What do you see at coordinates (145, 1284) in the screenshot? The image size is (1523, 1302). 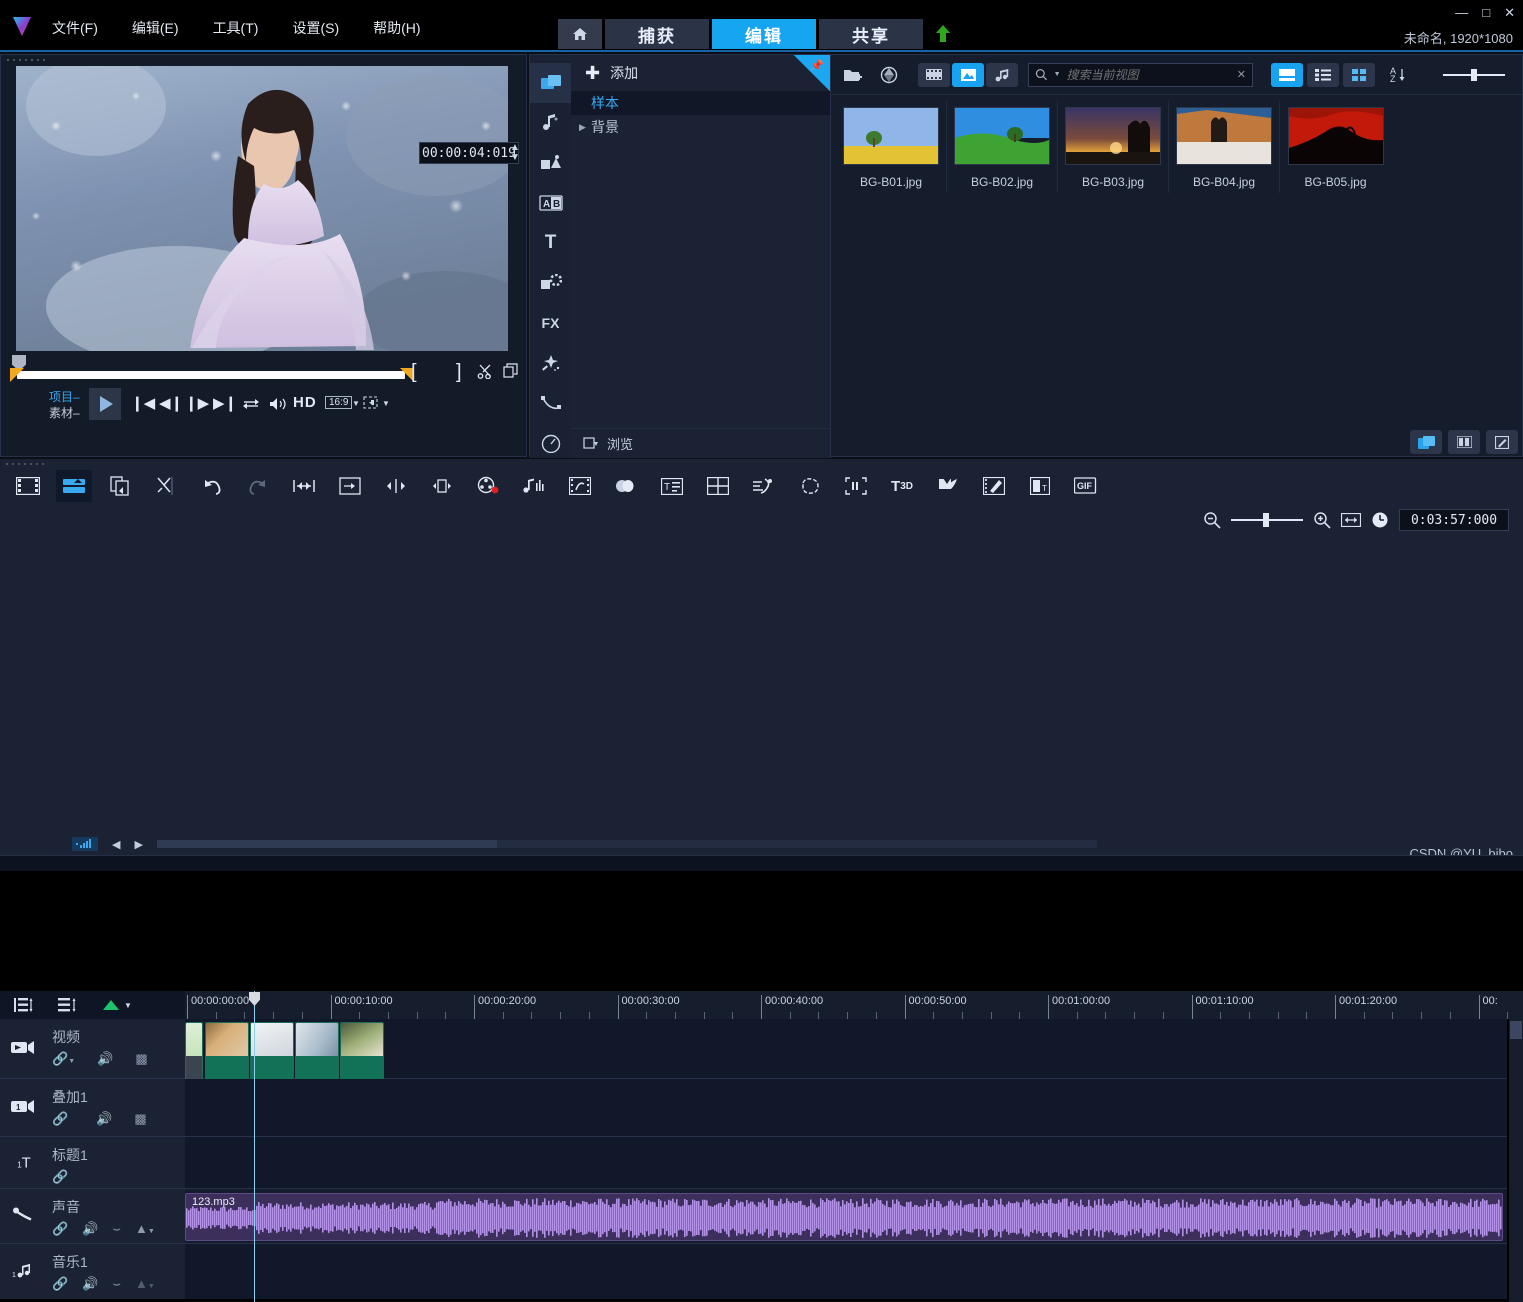 I see `level-icon: ▲▼` at bounding box center [145, 1284].